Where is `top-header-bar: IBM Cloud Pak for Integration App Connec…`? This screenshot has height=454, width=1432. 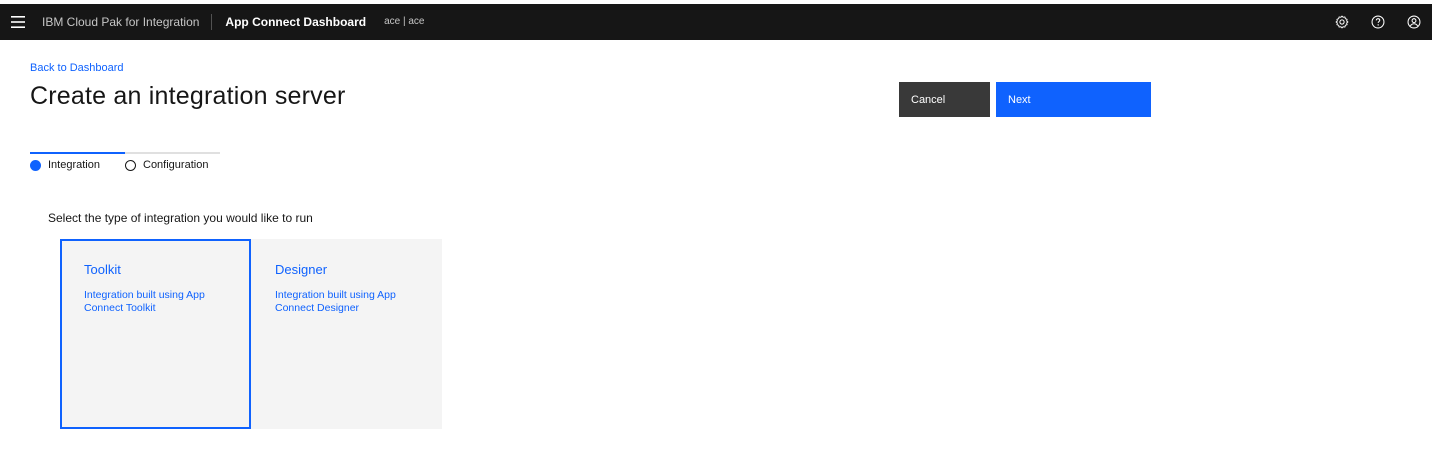 top-header-bar: IBM Cloud Pak for Integration App Connec… is located at coordinates (716, 22).